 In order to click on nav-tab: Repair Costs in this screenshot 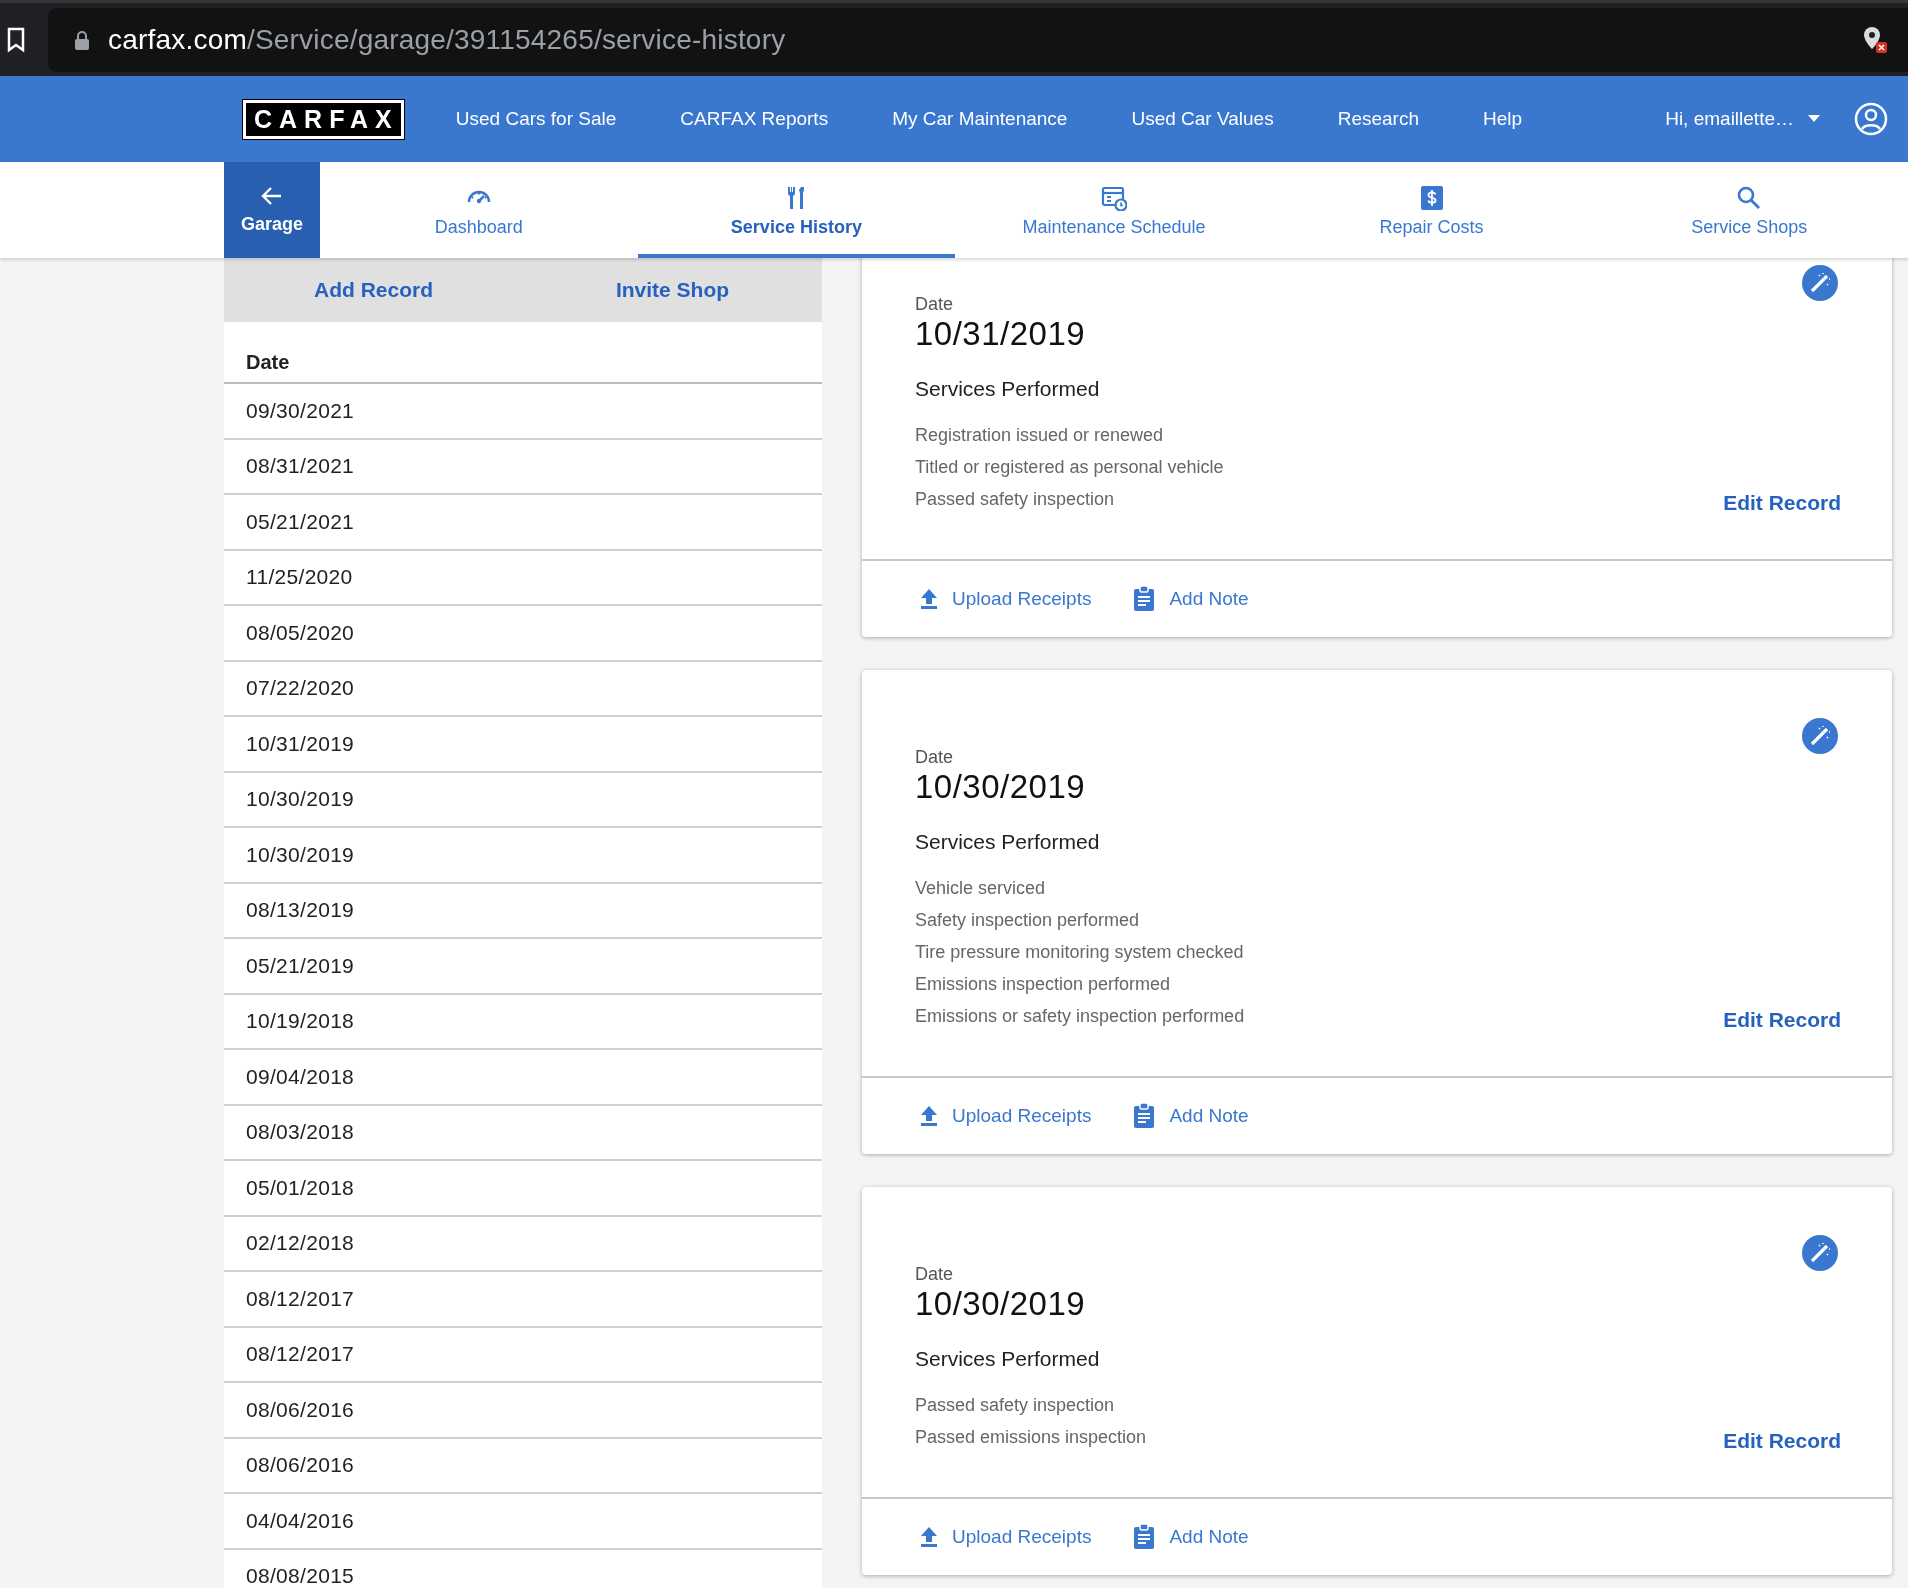, I will do `click(1431, 210)`.